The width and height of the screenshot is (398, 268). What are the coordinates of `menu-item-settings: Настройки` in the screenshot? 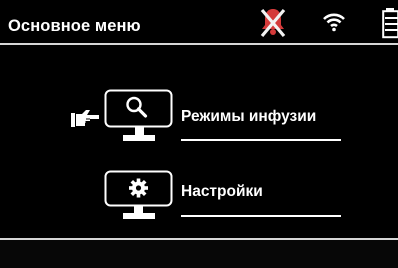 It's located at (224, 196).